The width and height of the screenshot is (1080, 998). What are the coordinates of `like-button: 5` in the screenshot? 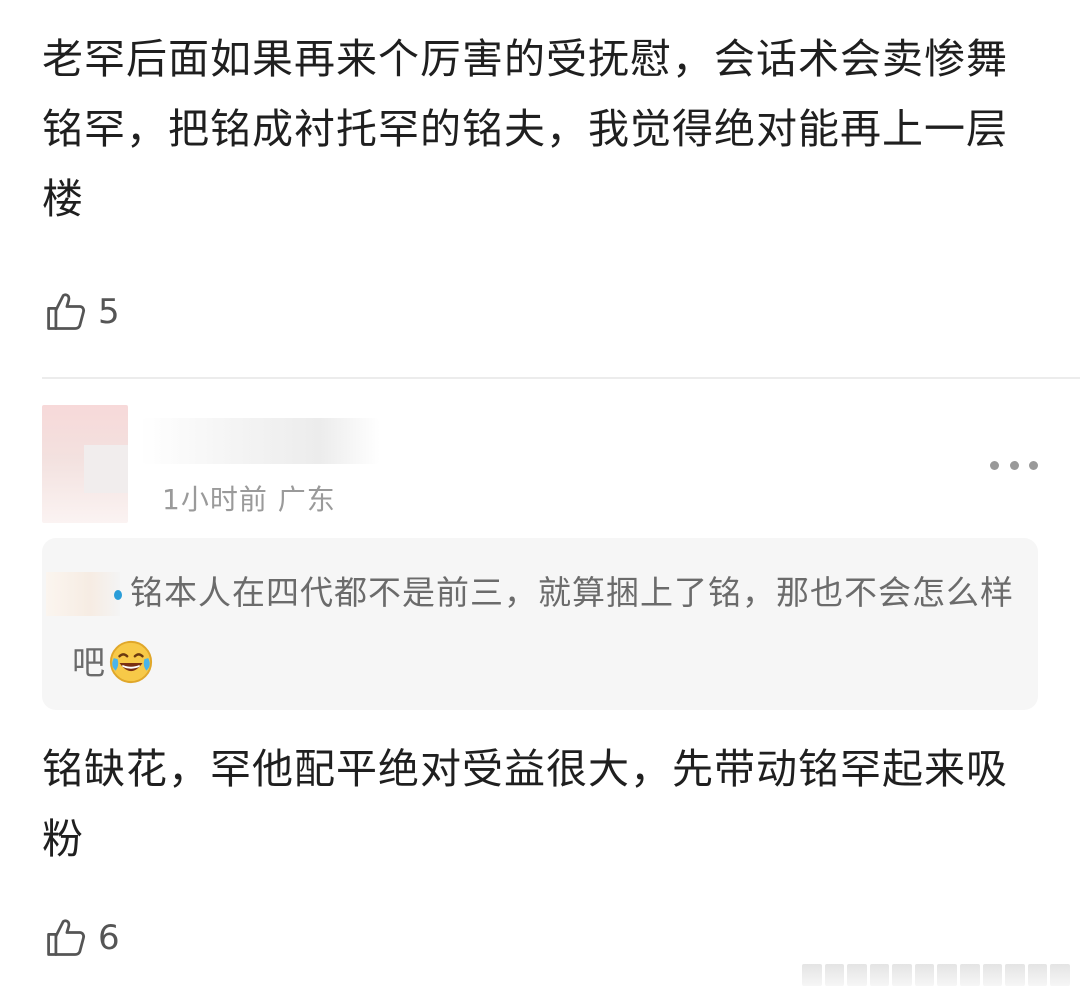 It's located at (82, 312).